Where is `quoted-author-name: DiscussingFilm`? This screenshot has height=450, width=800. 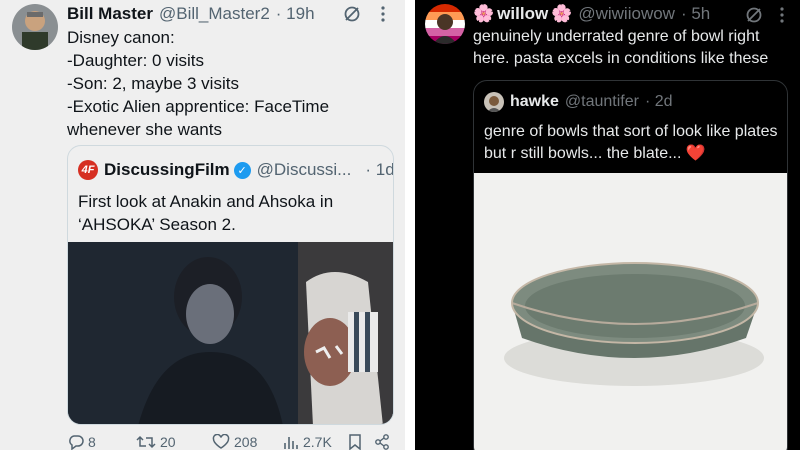 quoted-author-name: DiscussingFilm is located at coordinates (167, 170).